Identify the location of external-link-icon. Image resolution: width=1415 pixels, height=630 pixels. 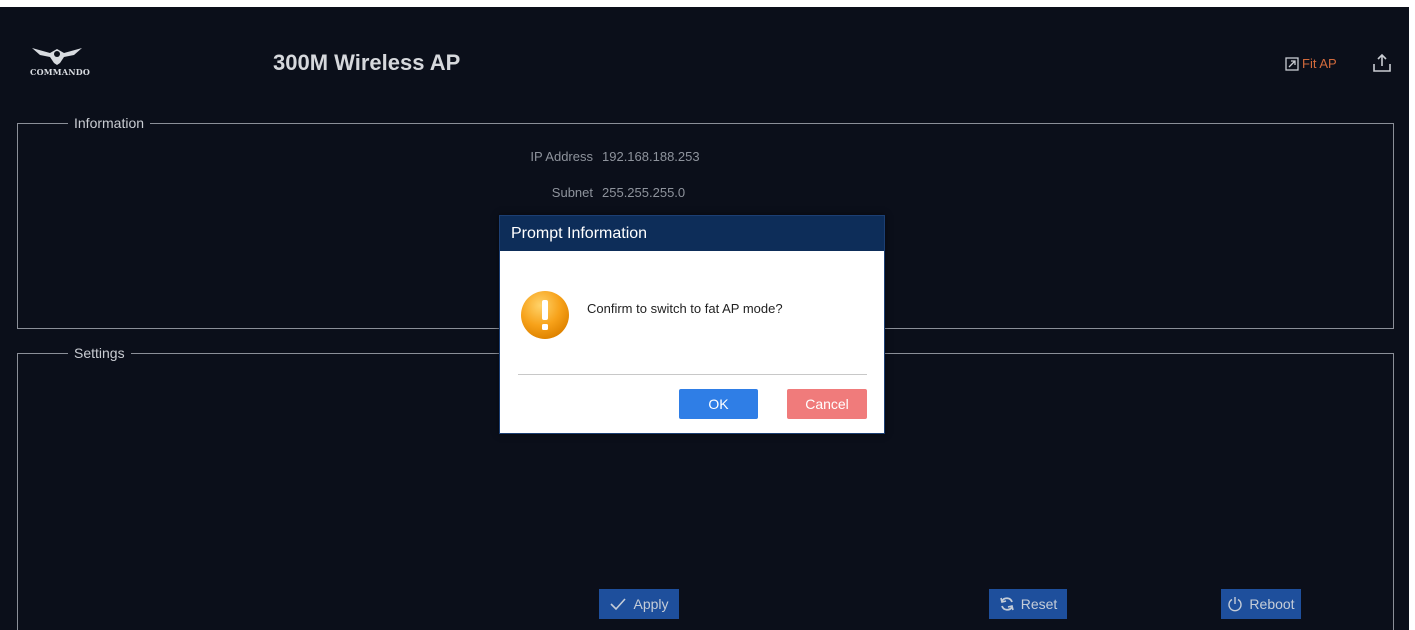
(1292, 63).